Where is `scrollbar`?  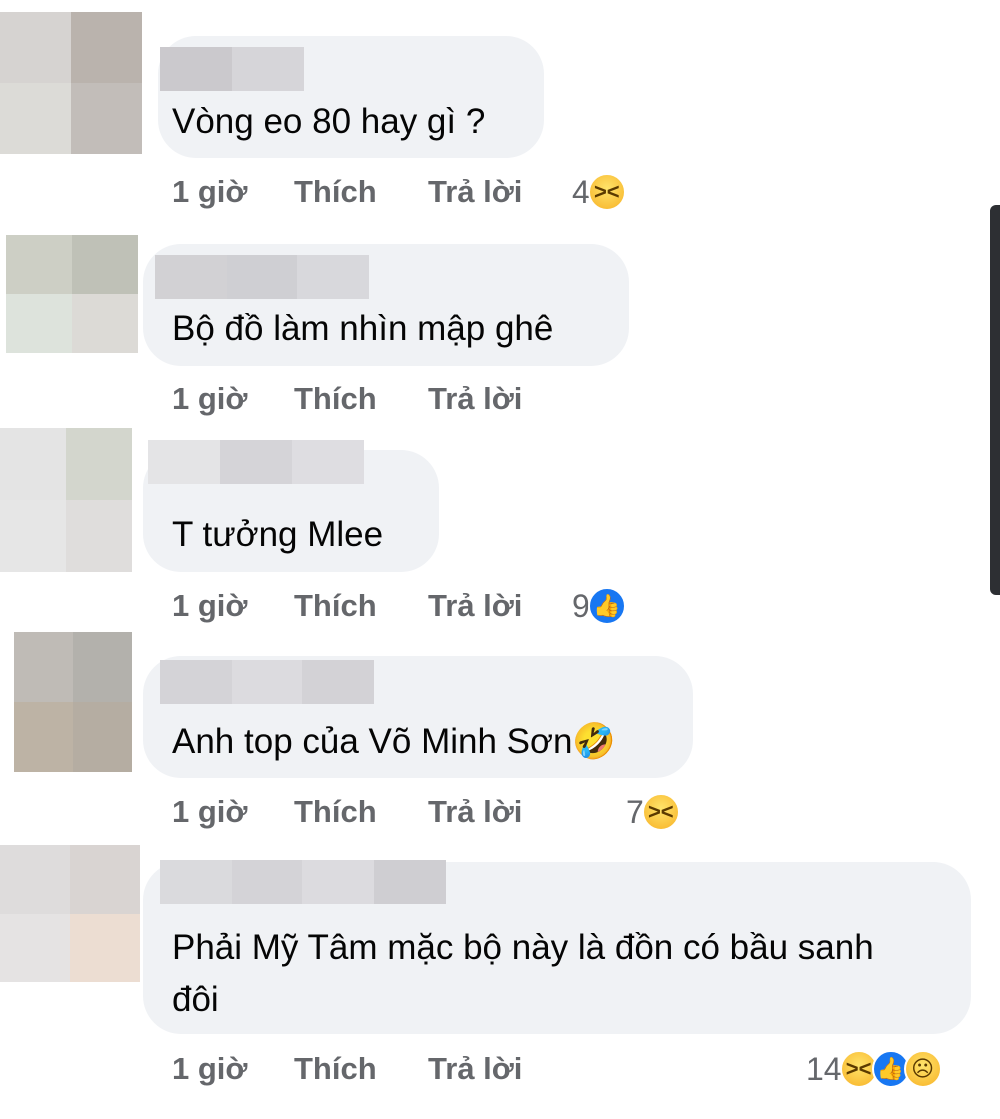
scrollbar is located at coordinates (995, 400).